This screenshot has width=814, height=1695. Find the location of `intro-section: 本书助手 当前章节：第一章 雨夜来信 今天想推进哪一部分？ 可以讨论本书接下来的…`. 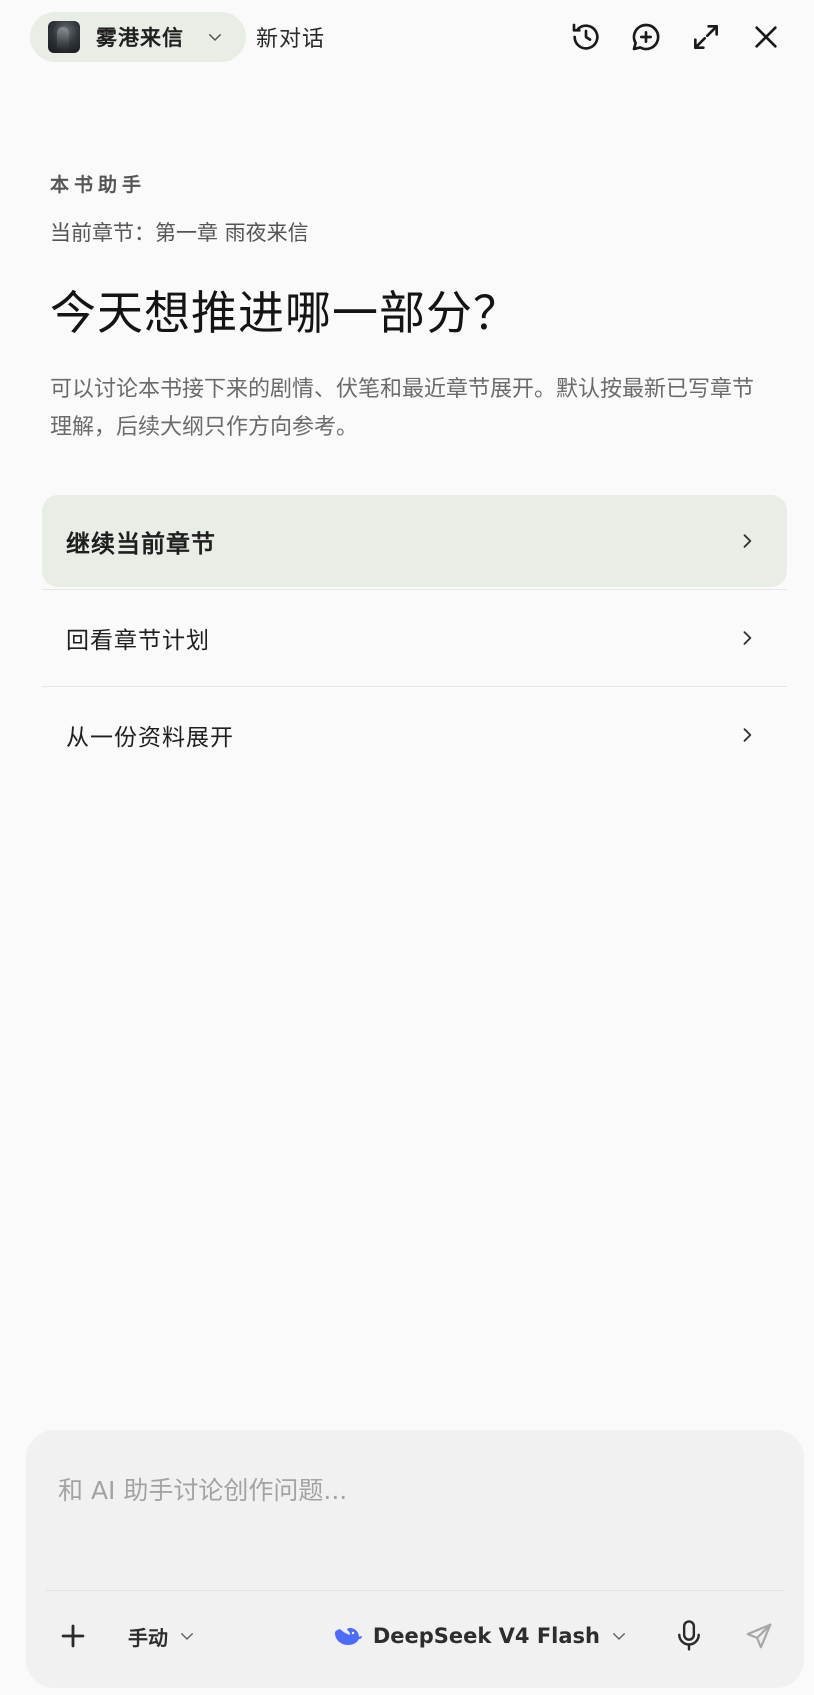

intro-section: 本书助手 当前章节：第一章 雨夜来信 今天想推进哪一部分？ 可以讨论本书接下来的… is located at coordinates (407, 308).